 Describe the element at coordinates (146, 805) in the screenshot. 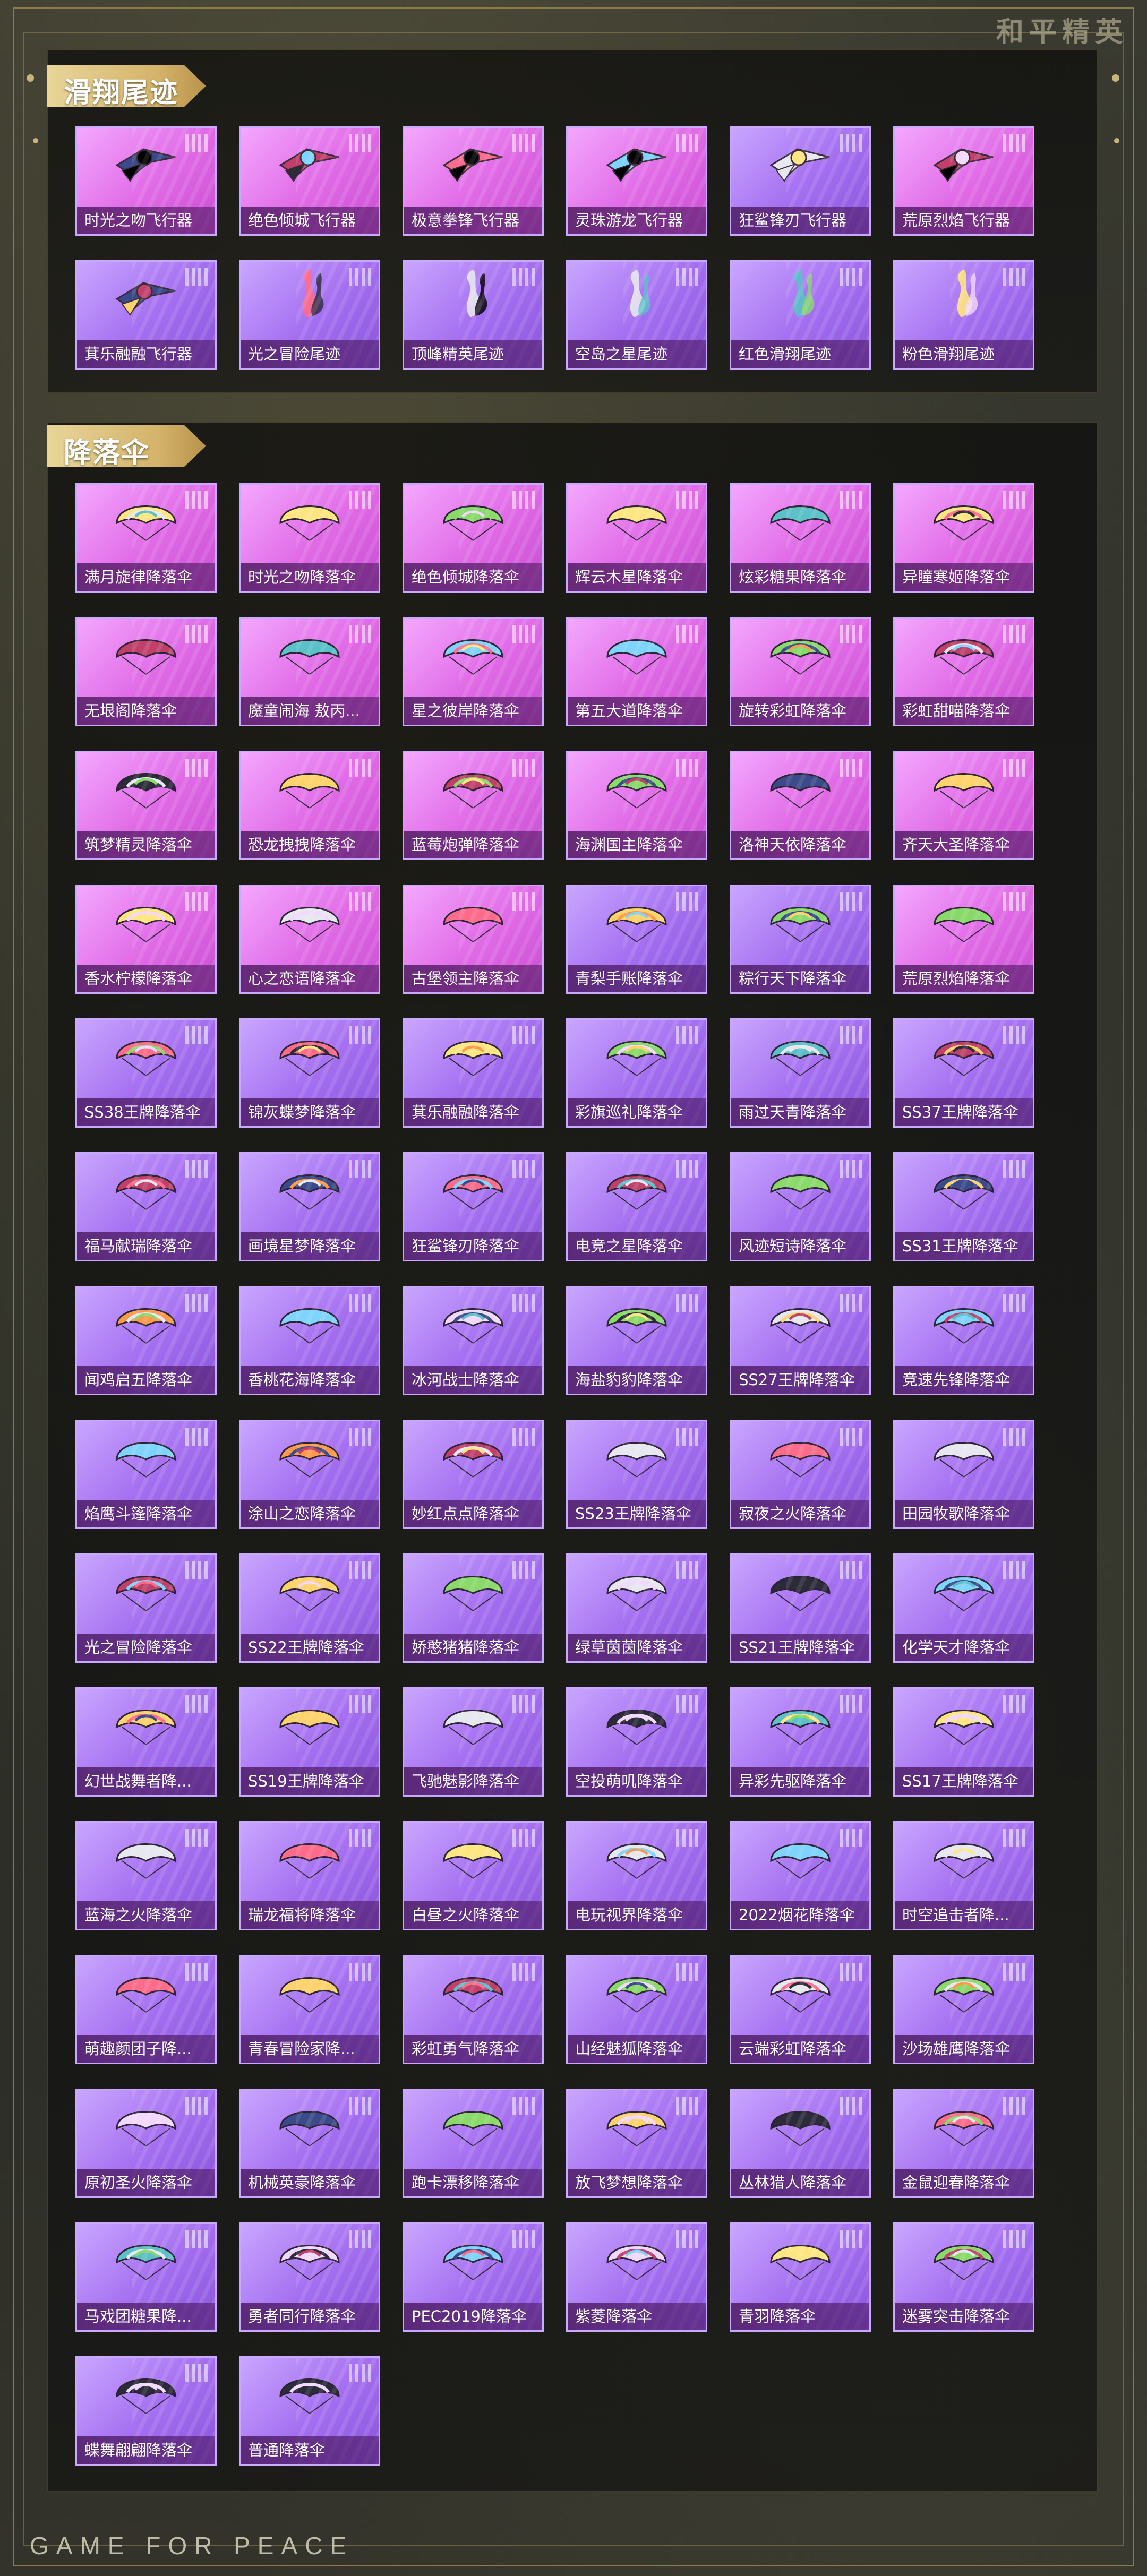

I see `item-card: 筑梦精灵降落伞` at that location.